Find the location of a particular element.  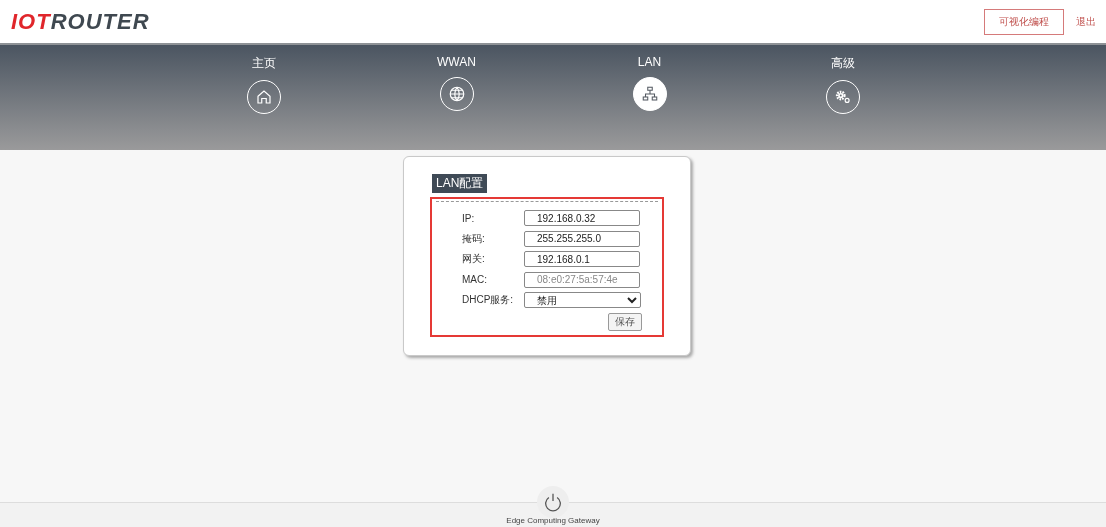

nav-tab-label: 主页 is located at coordinates (263, 63).